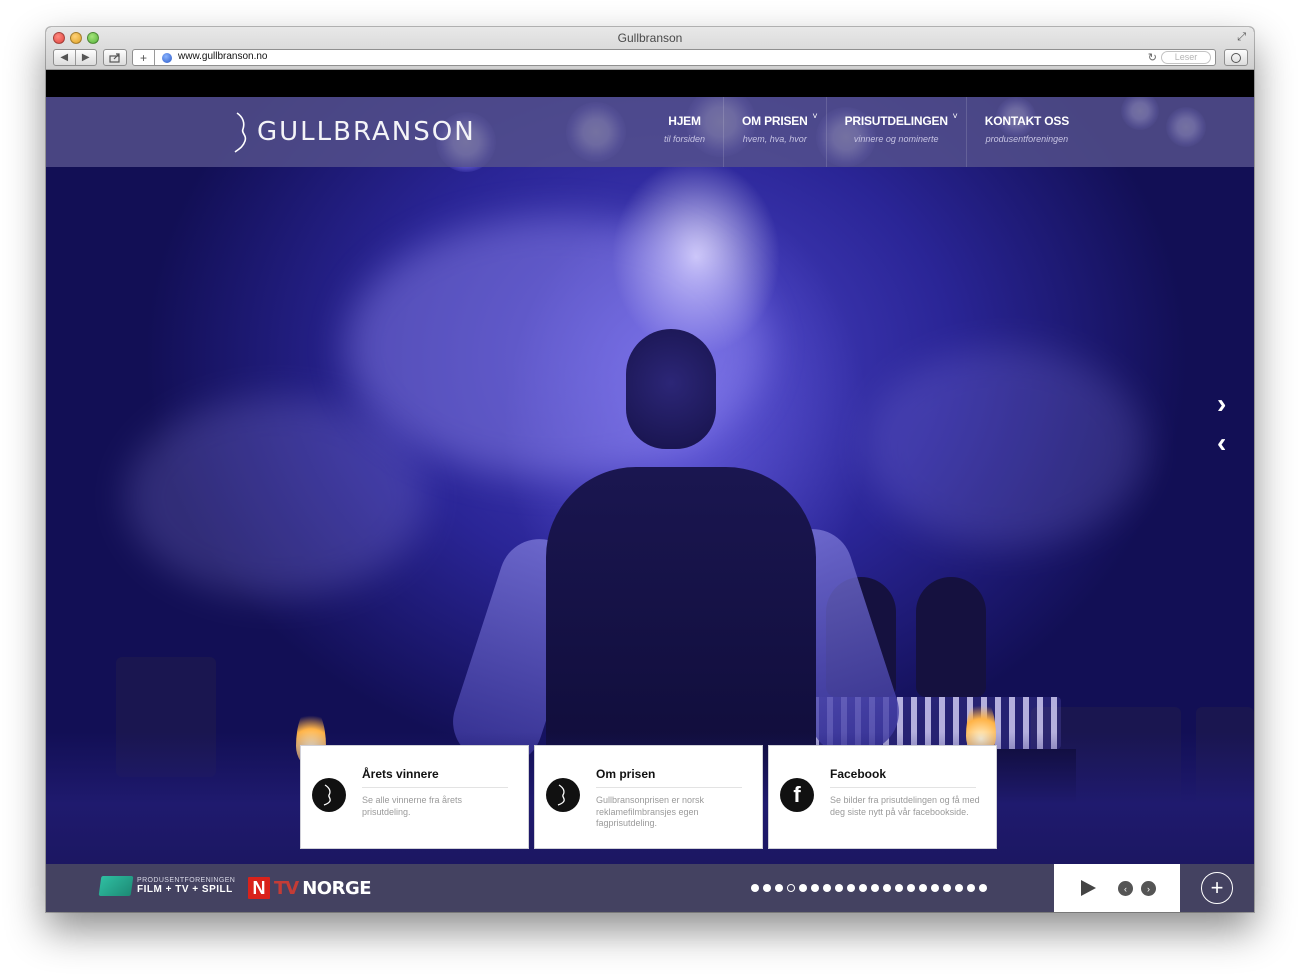 Image resolution: width=1300 pixels, height=976 pixels. I want to click on share-icon, so click(114, 57).